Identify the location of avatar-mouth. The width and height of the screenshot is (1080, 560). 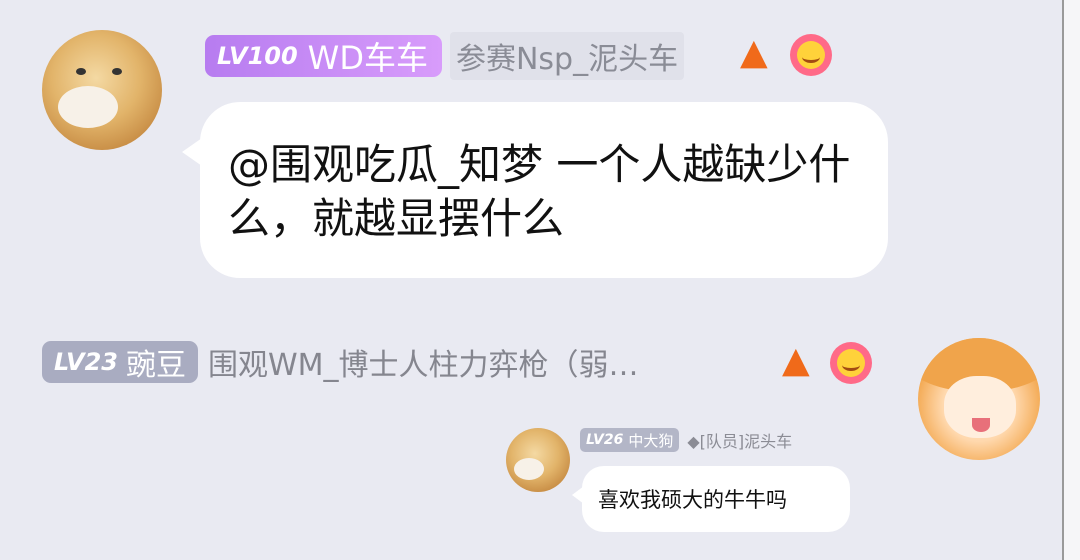
(981, 425).